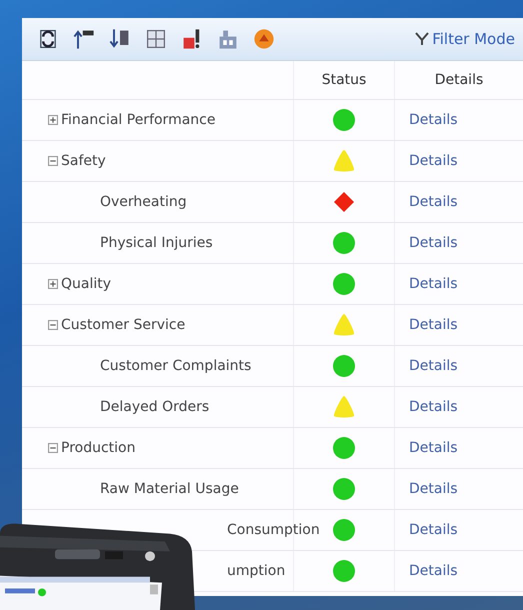 The width and height of the screenshot is (523, 610). I want to click on row-label: Delayed Orders, so click(155, 407).